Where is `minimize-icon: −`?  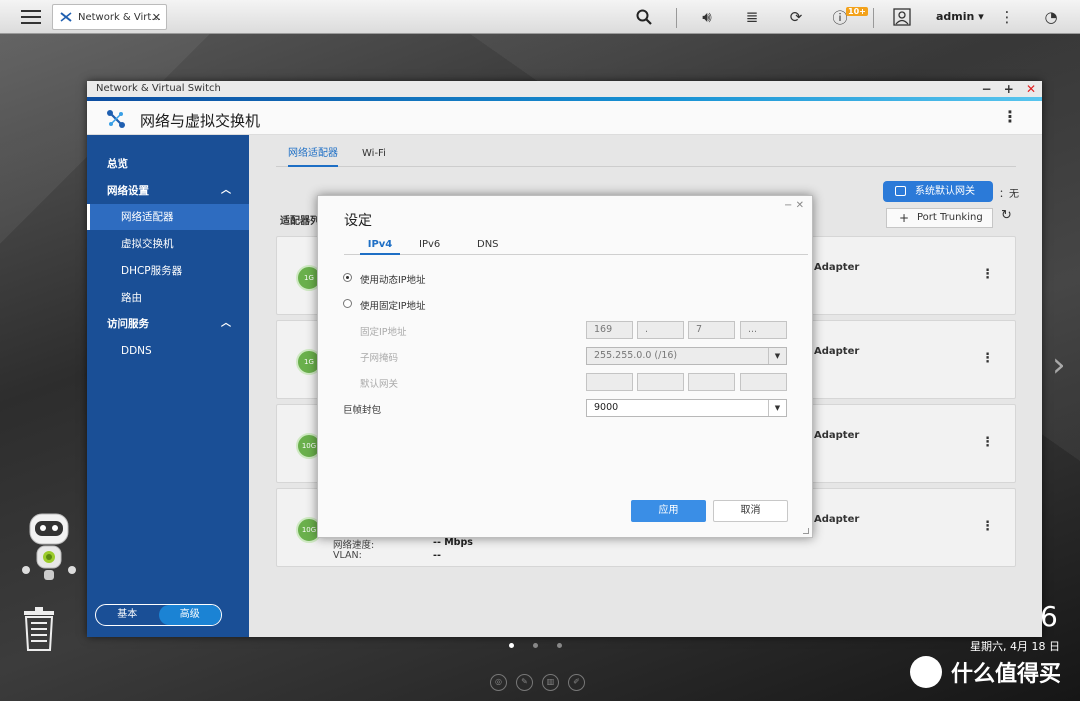 minimize-icon: − is located at coordinates (986, 89).